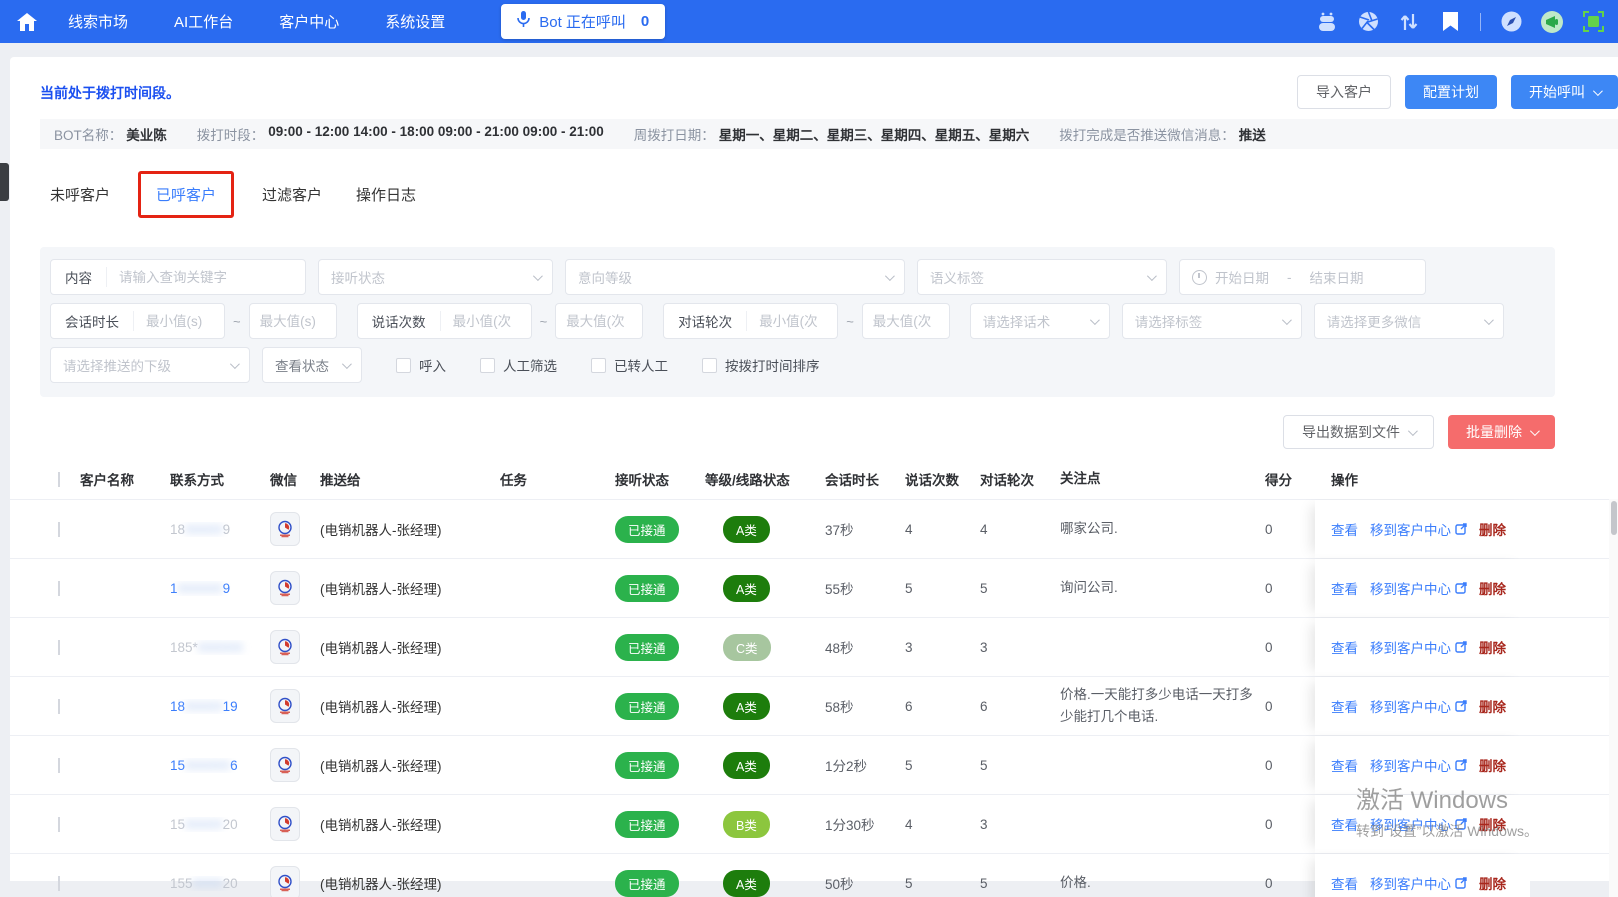  Describe the element at coordinates (1461, 883) in the screenshot. I see `external-link-icon` at that location.